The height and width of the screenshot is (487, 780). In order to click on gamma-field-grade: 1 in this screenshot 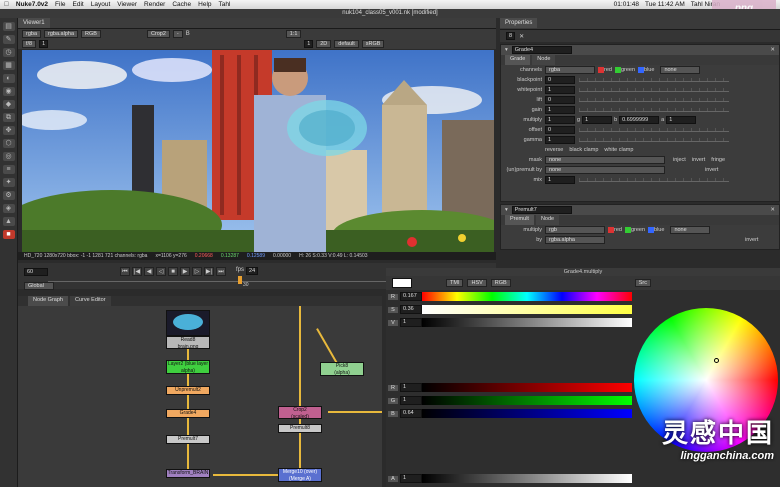, I will do `click(560, 140)`.